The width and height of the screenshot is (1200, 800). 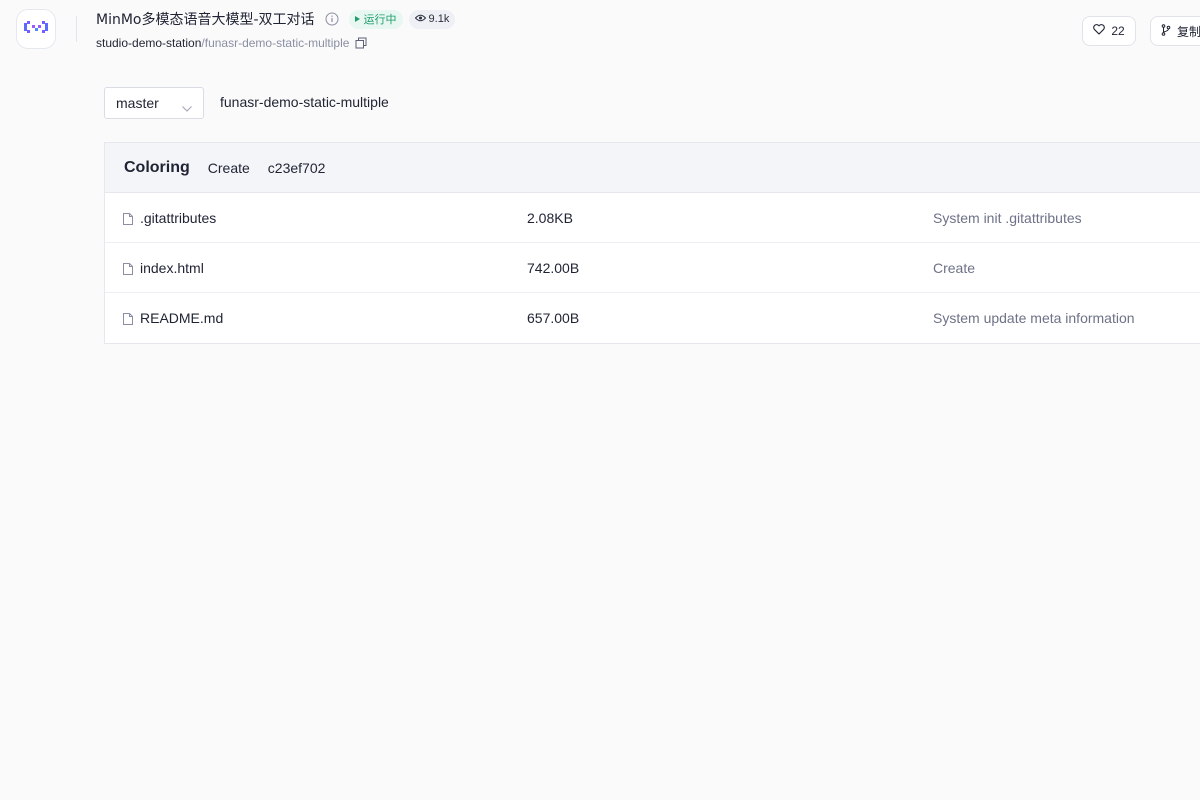 What do you see at coordinates (1118, 31) in the screenshot?
I see `like-count: 22` at bounding box center [1118, 31].